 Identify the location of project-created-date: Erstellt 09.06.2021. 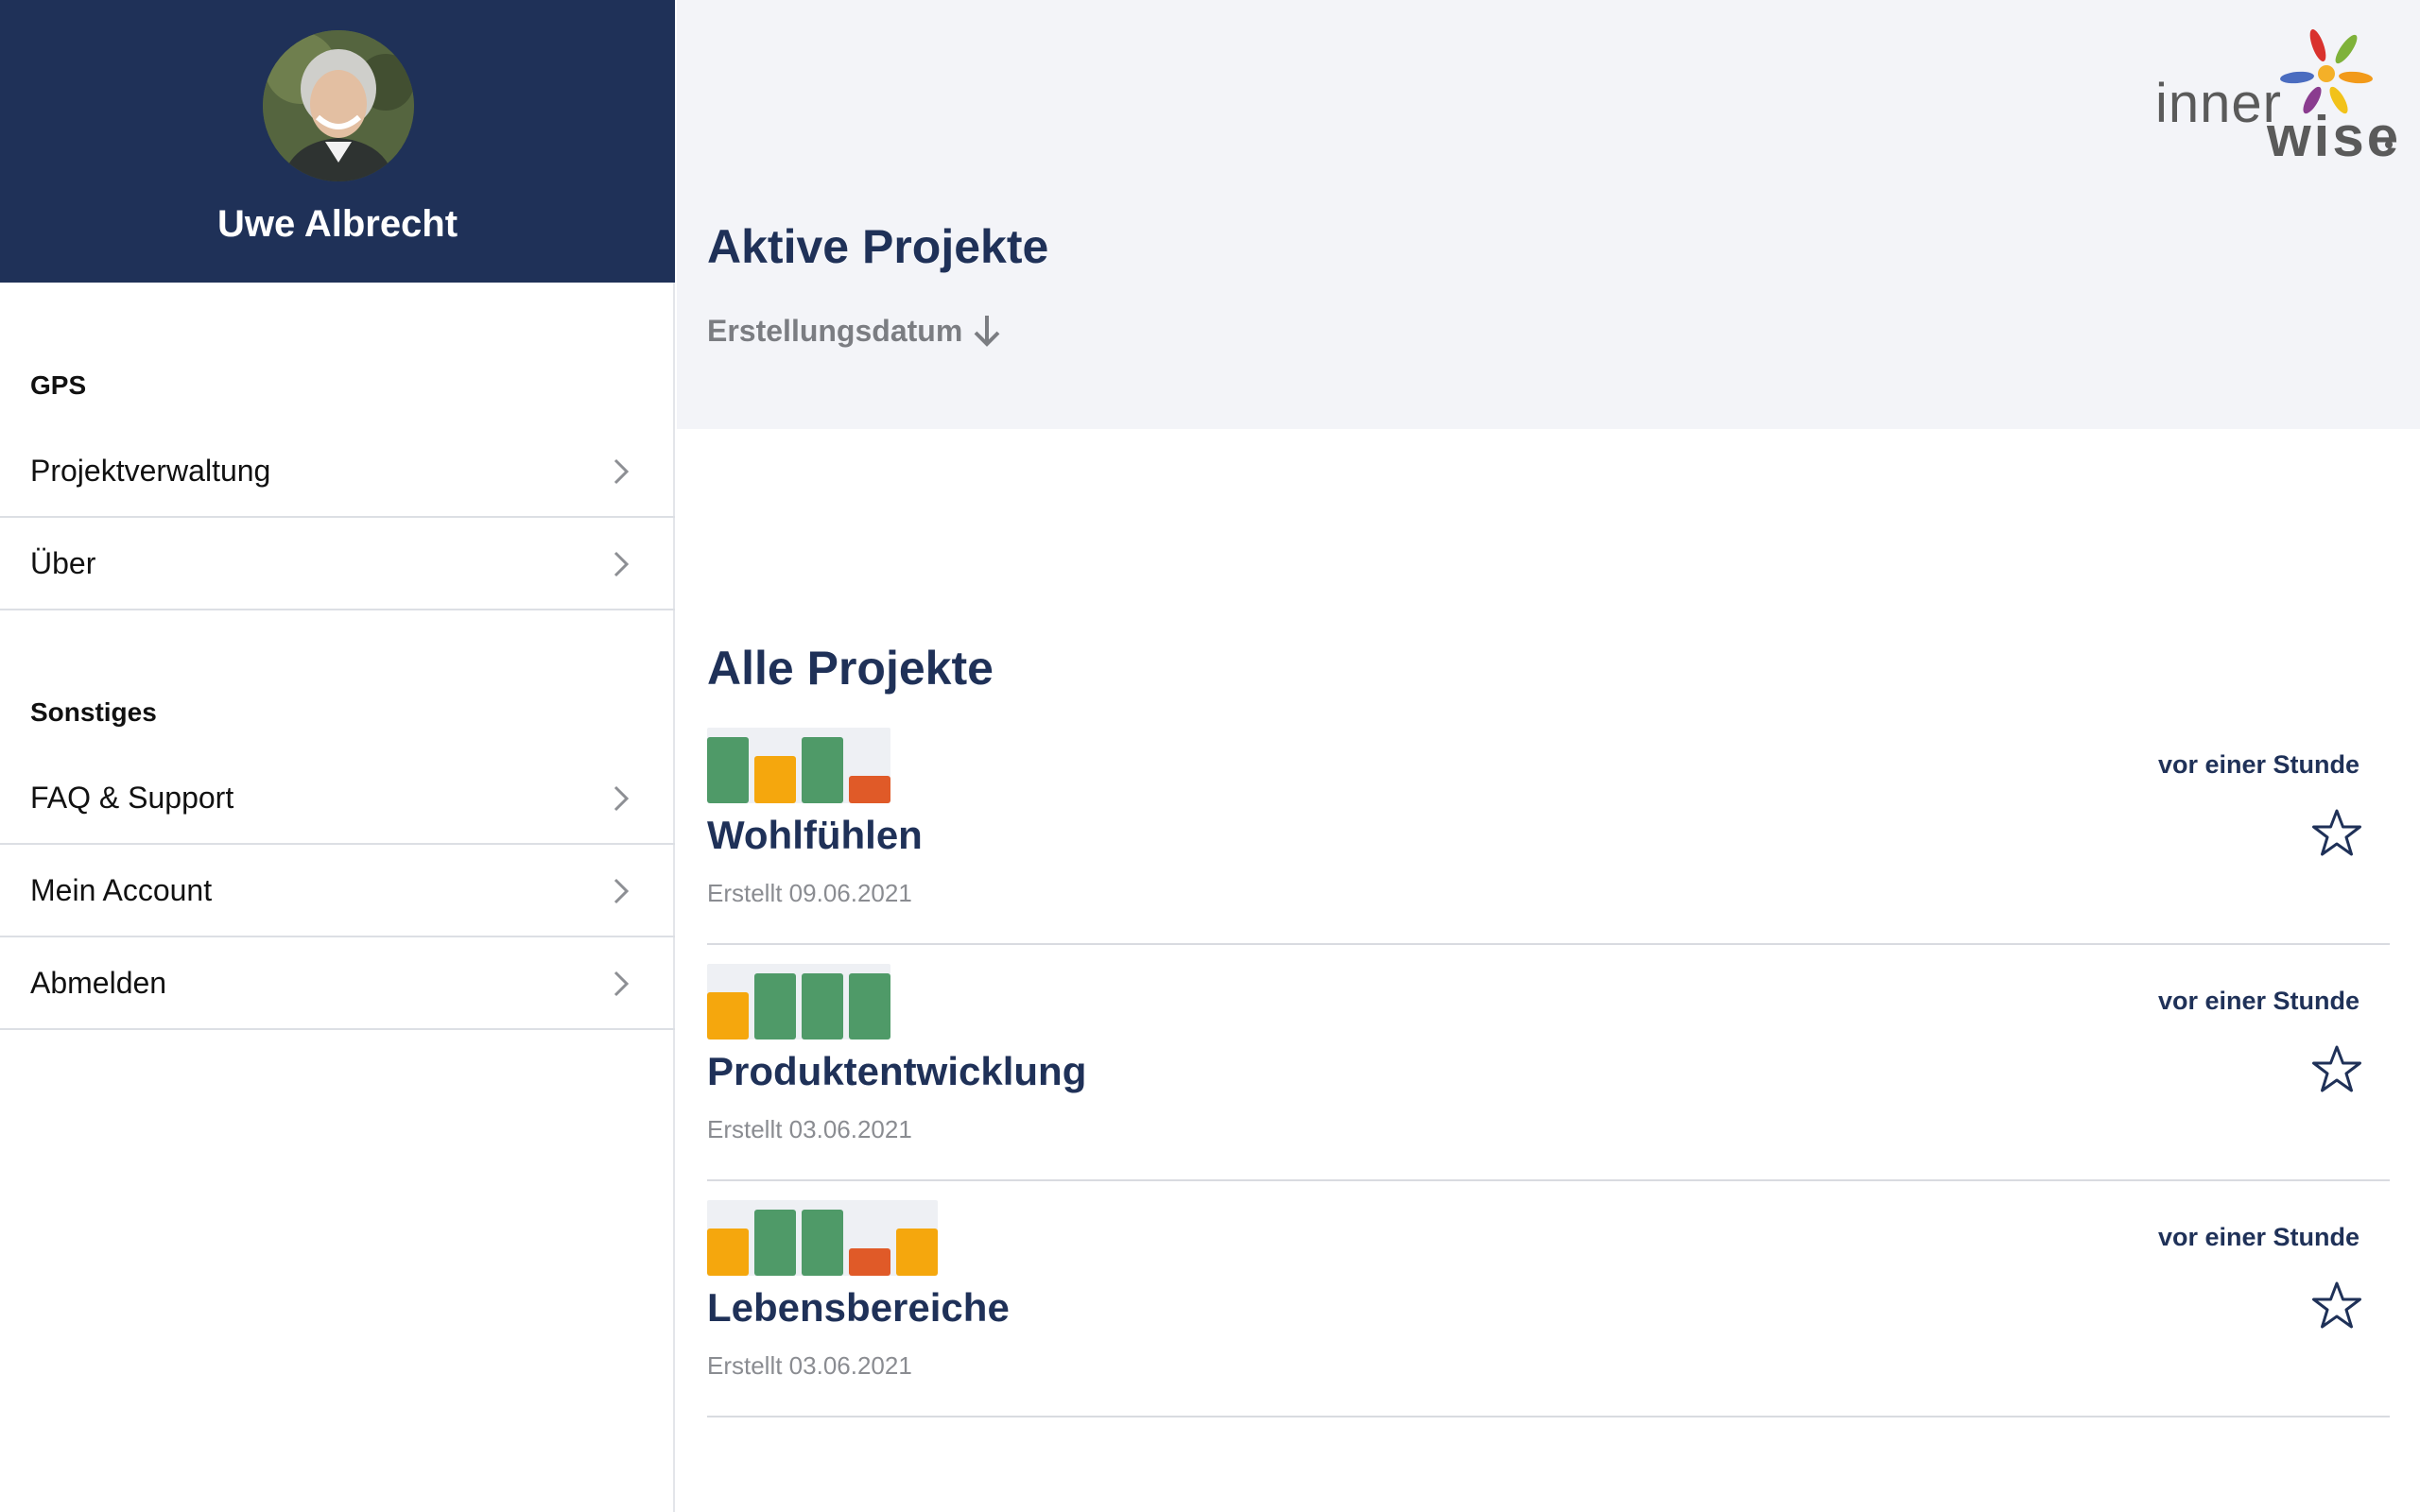
(810, 893).